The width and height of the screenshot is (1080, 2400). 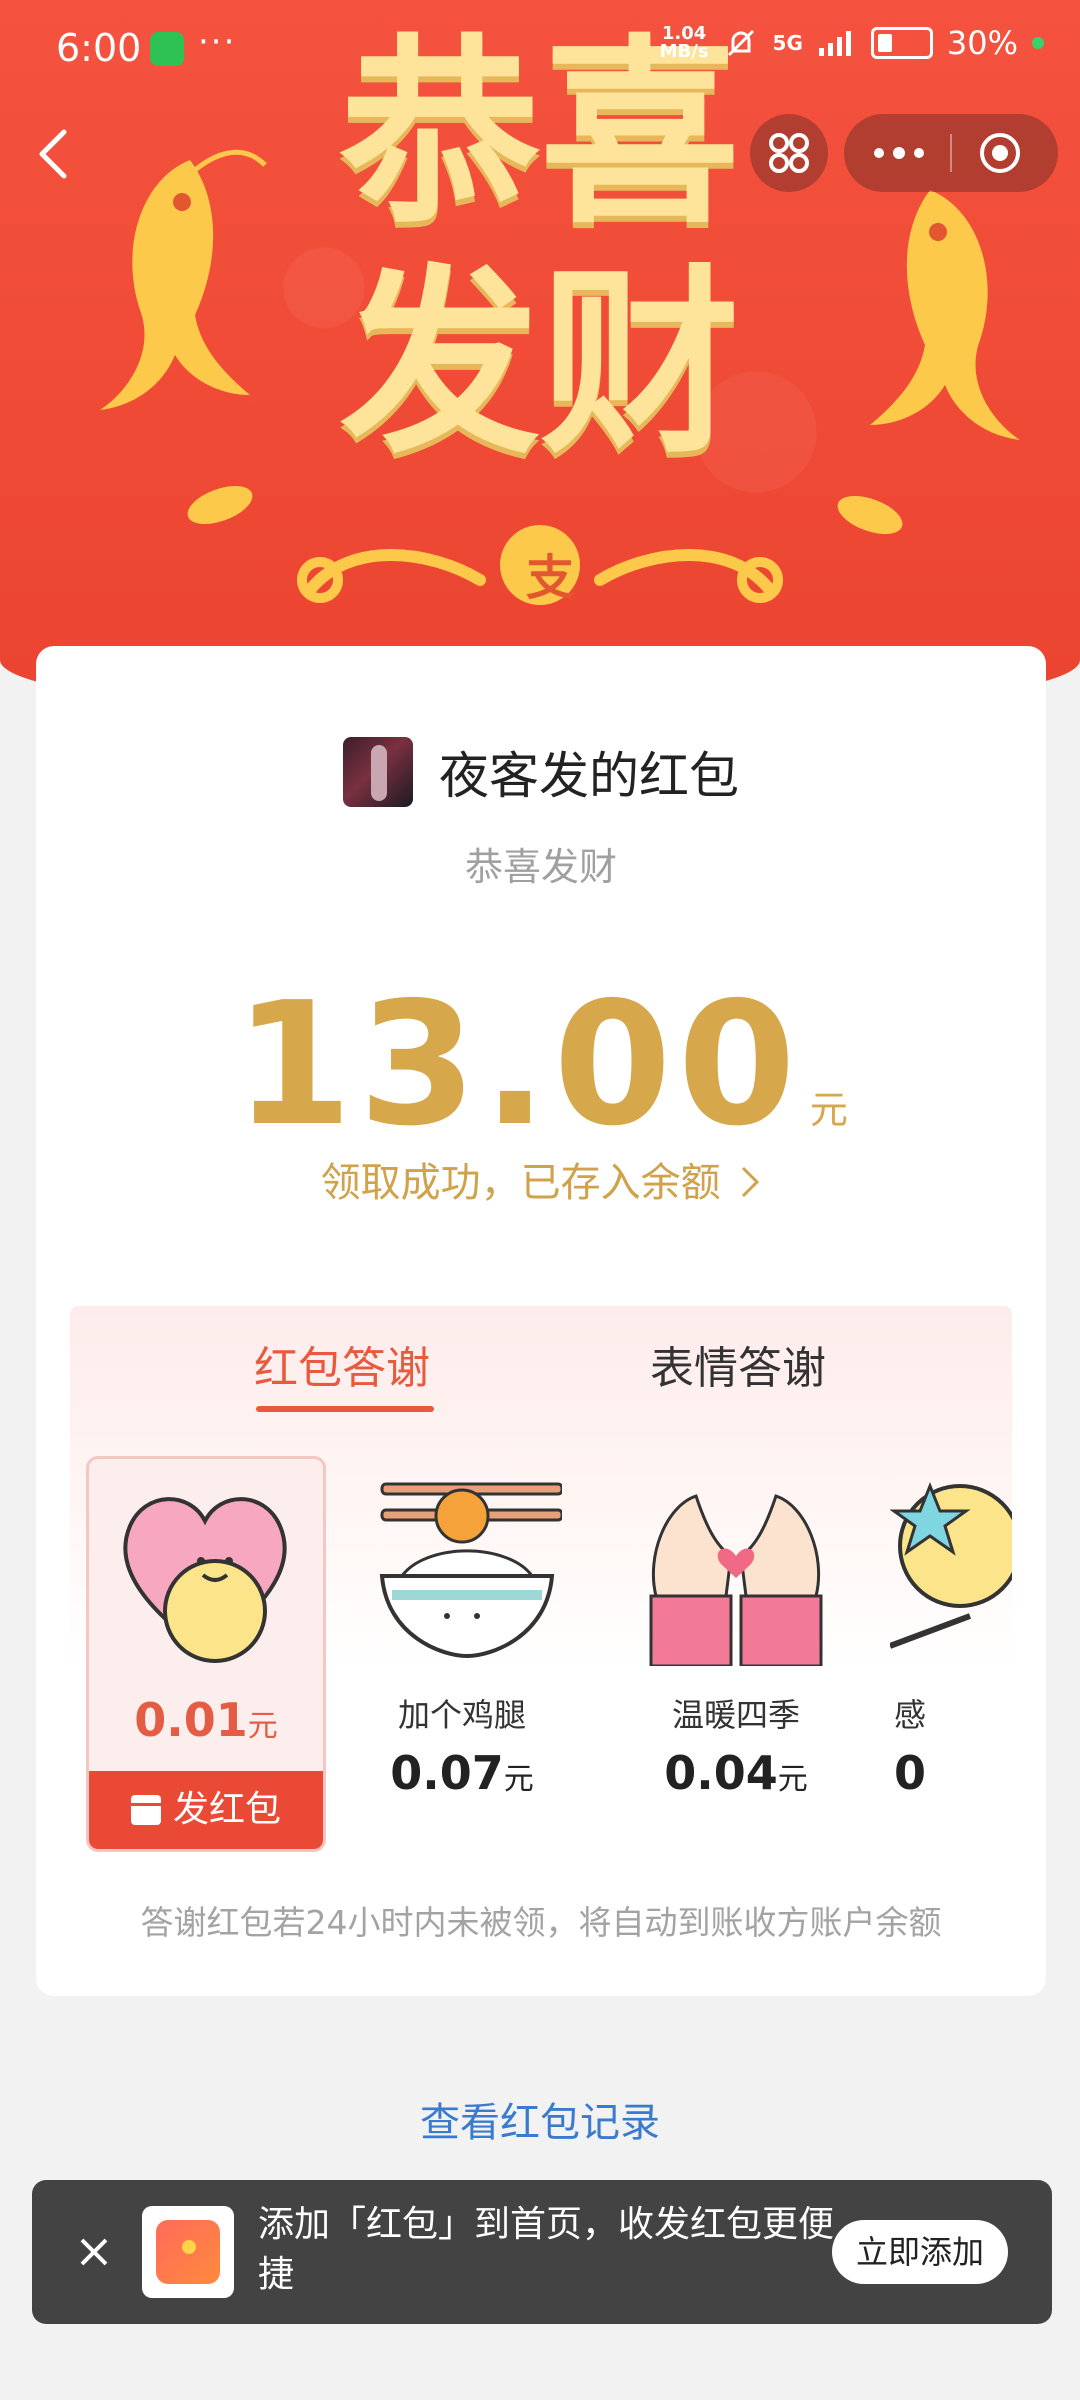 I want to click on gift-option: 感 0, so click(x=951, y=1651).